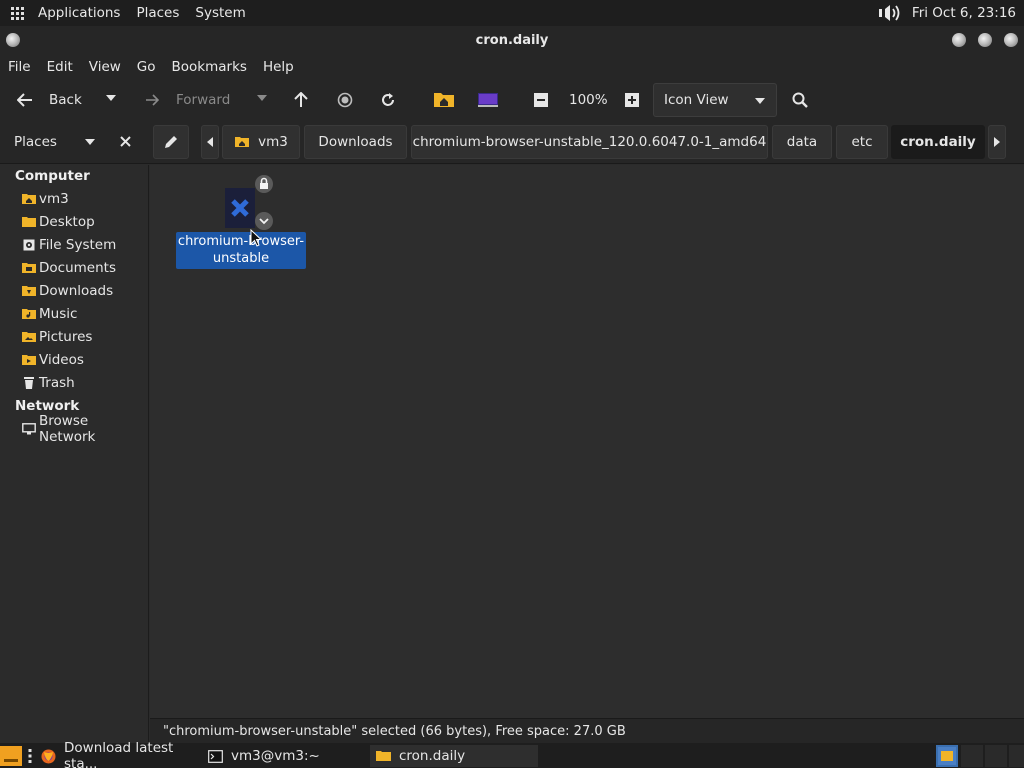 The width and height of the screenshot is (1024, 768). What do you see at coordinates (241, 208) in the screenshot?
I see `executable-file-icon` at bounding box center [241, 208].